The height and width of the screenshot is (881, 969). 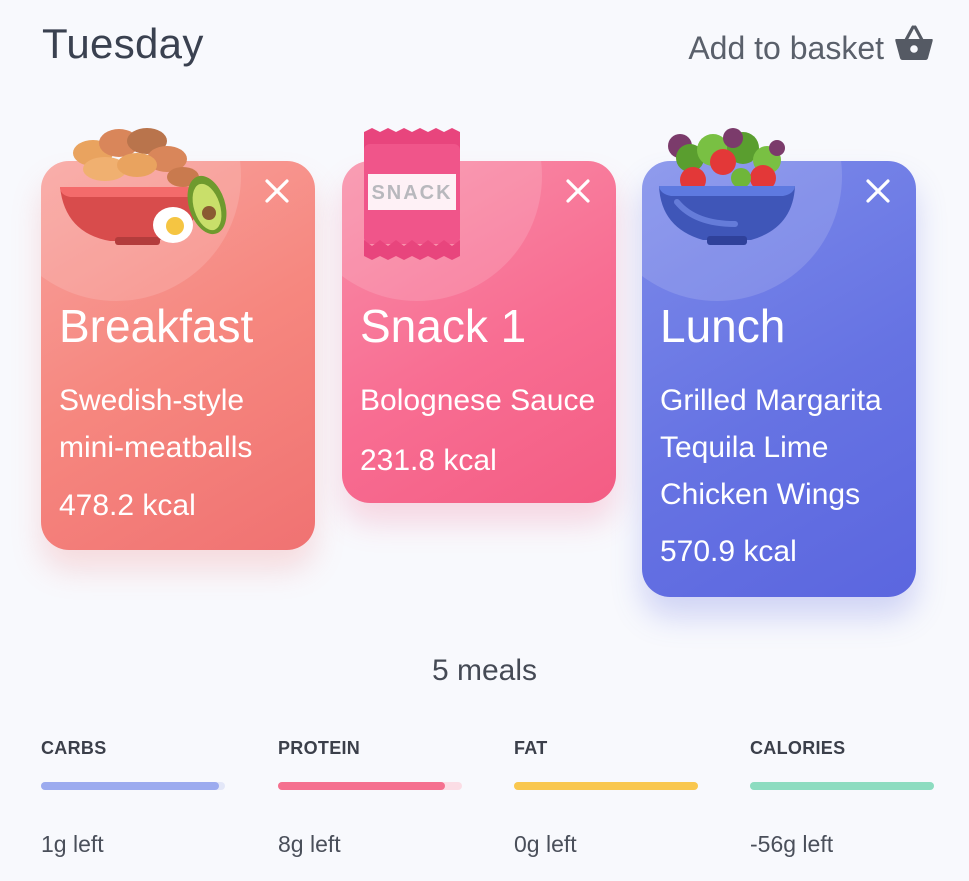 What do you see at coordinates (531, 748) in the screenshot?
I see `macro-label: FAT` at bounding box center [531, 748].